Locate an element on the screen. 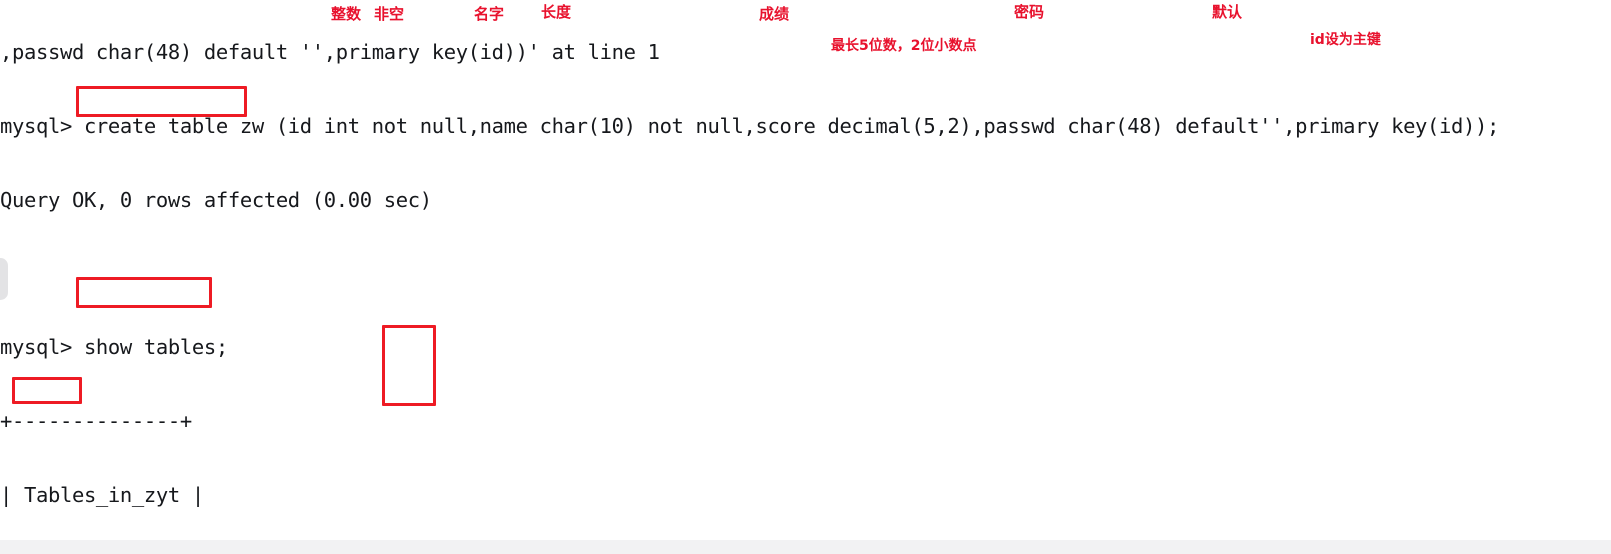  annotation-score: 成绩 is located at coordinates (774, 14).